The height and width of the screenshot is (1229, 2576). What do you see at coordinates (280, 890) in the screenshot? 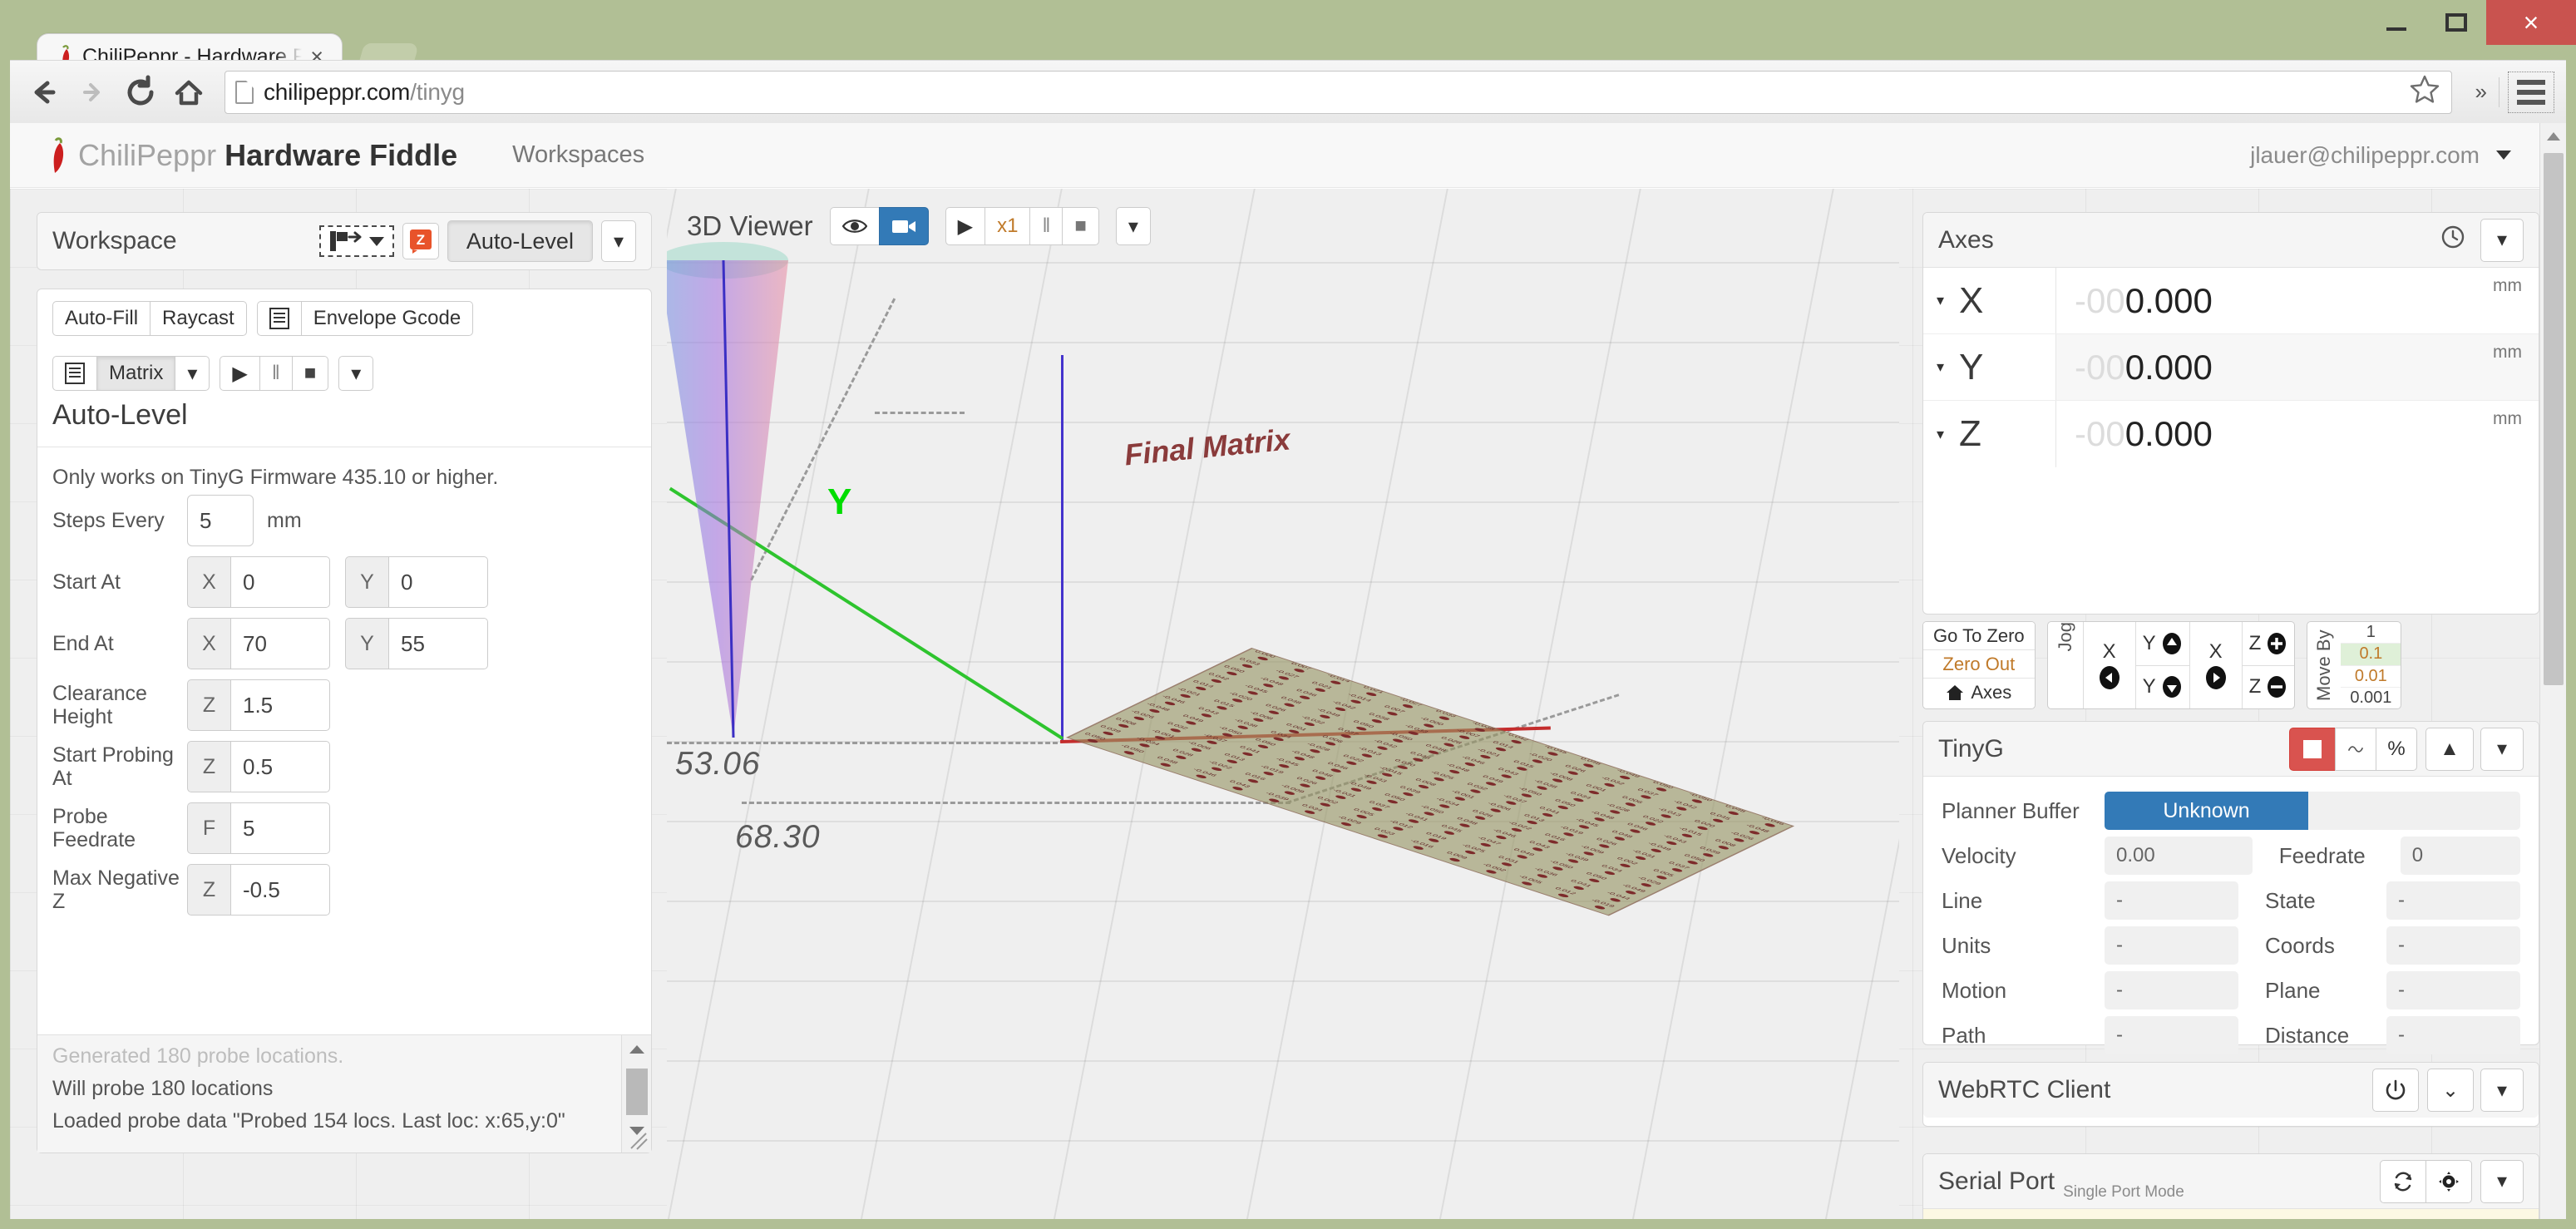
I see `max-negative-z-input` at bounding box center [280, 890].